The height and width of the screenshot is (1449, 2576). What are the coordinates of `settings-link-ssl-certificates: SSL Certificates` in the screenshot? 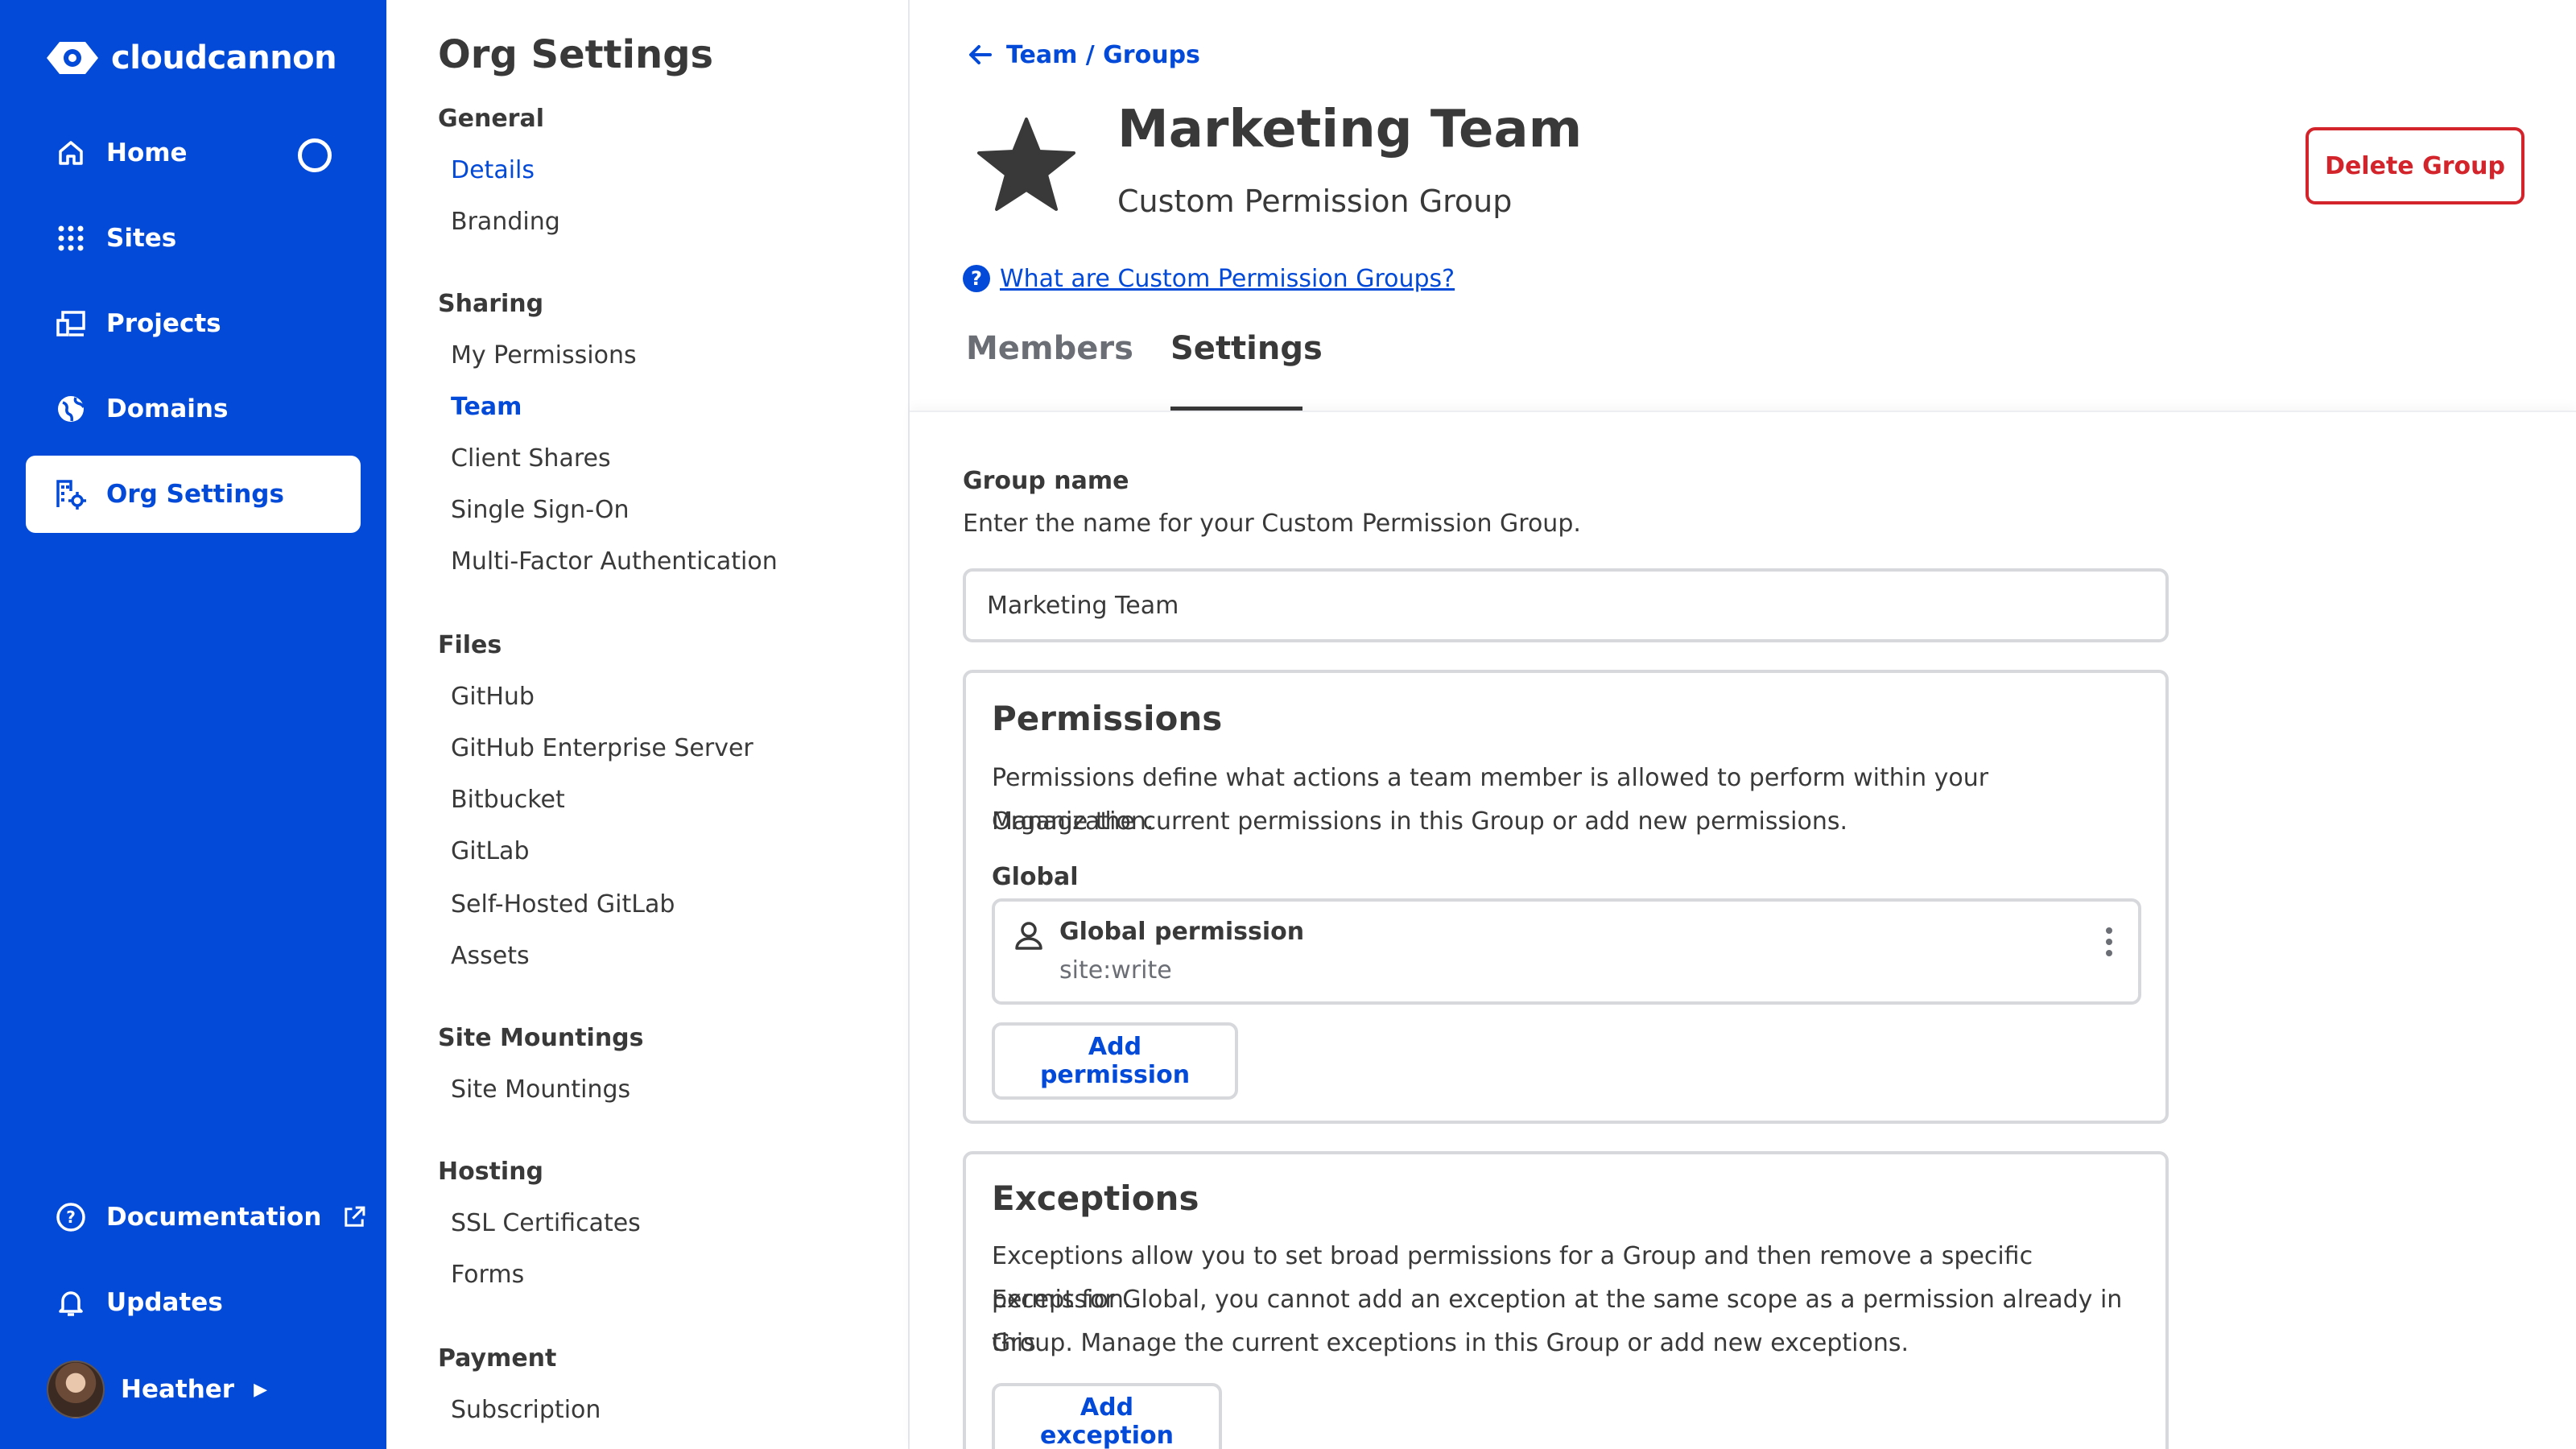 It's located at (546, 1223).